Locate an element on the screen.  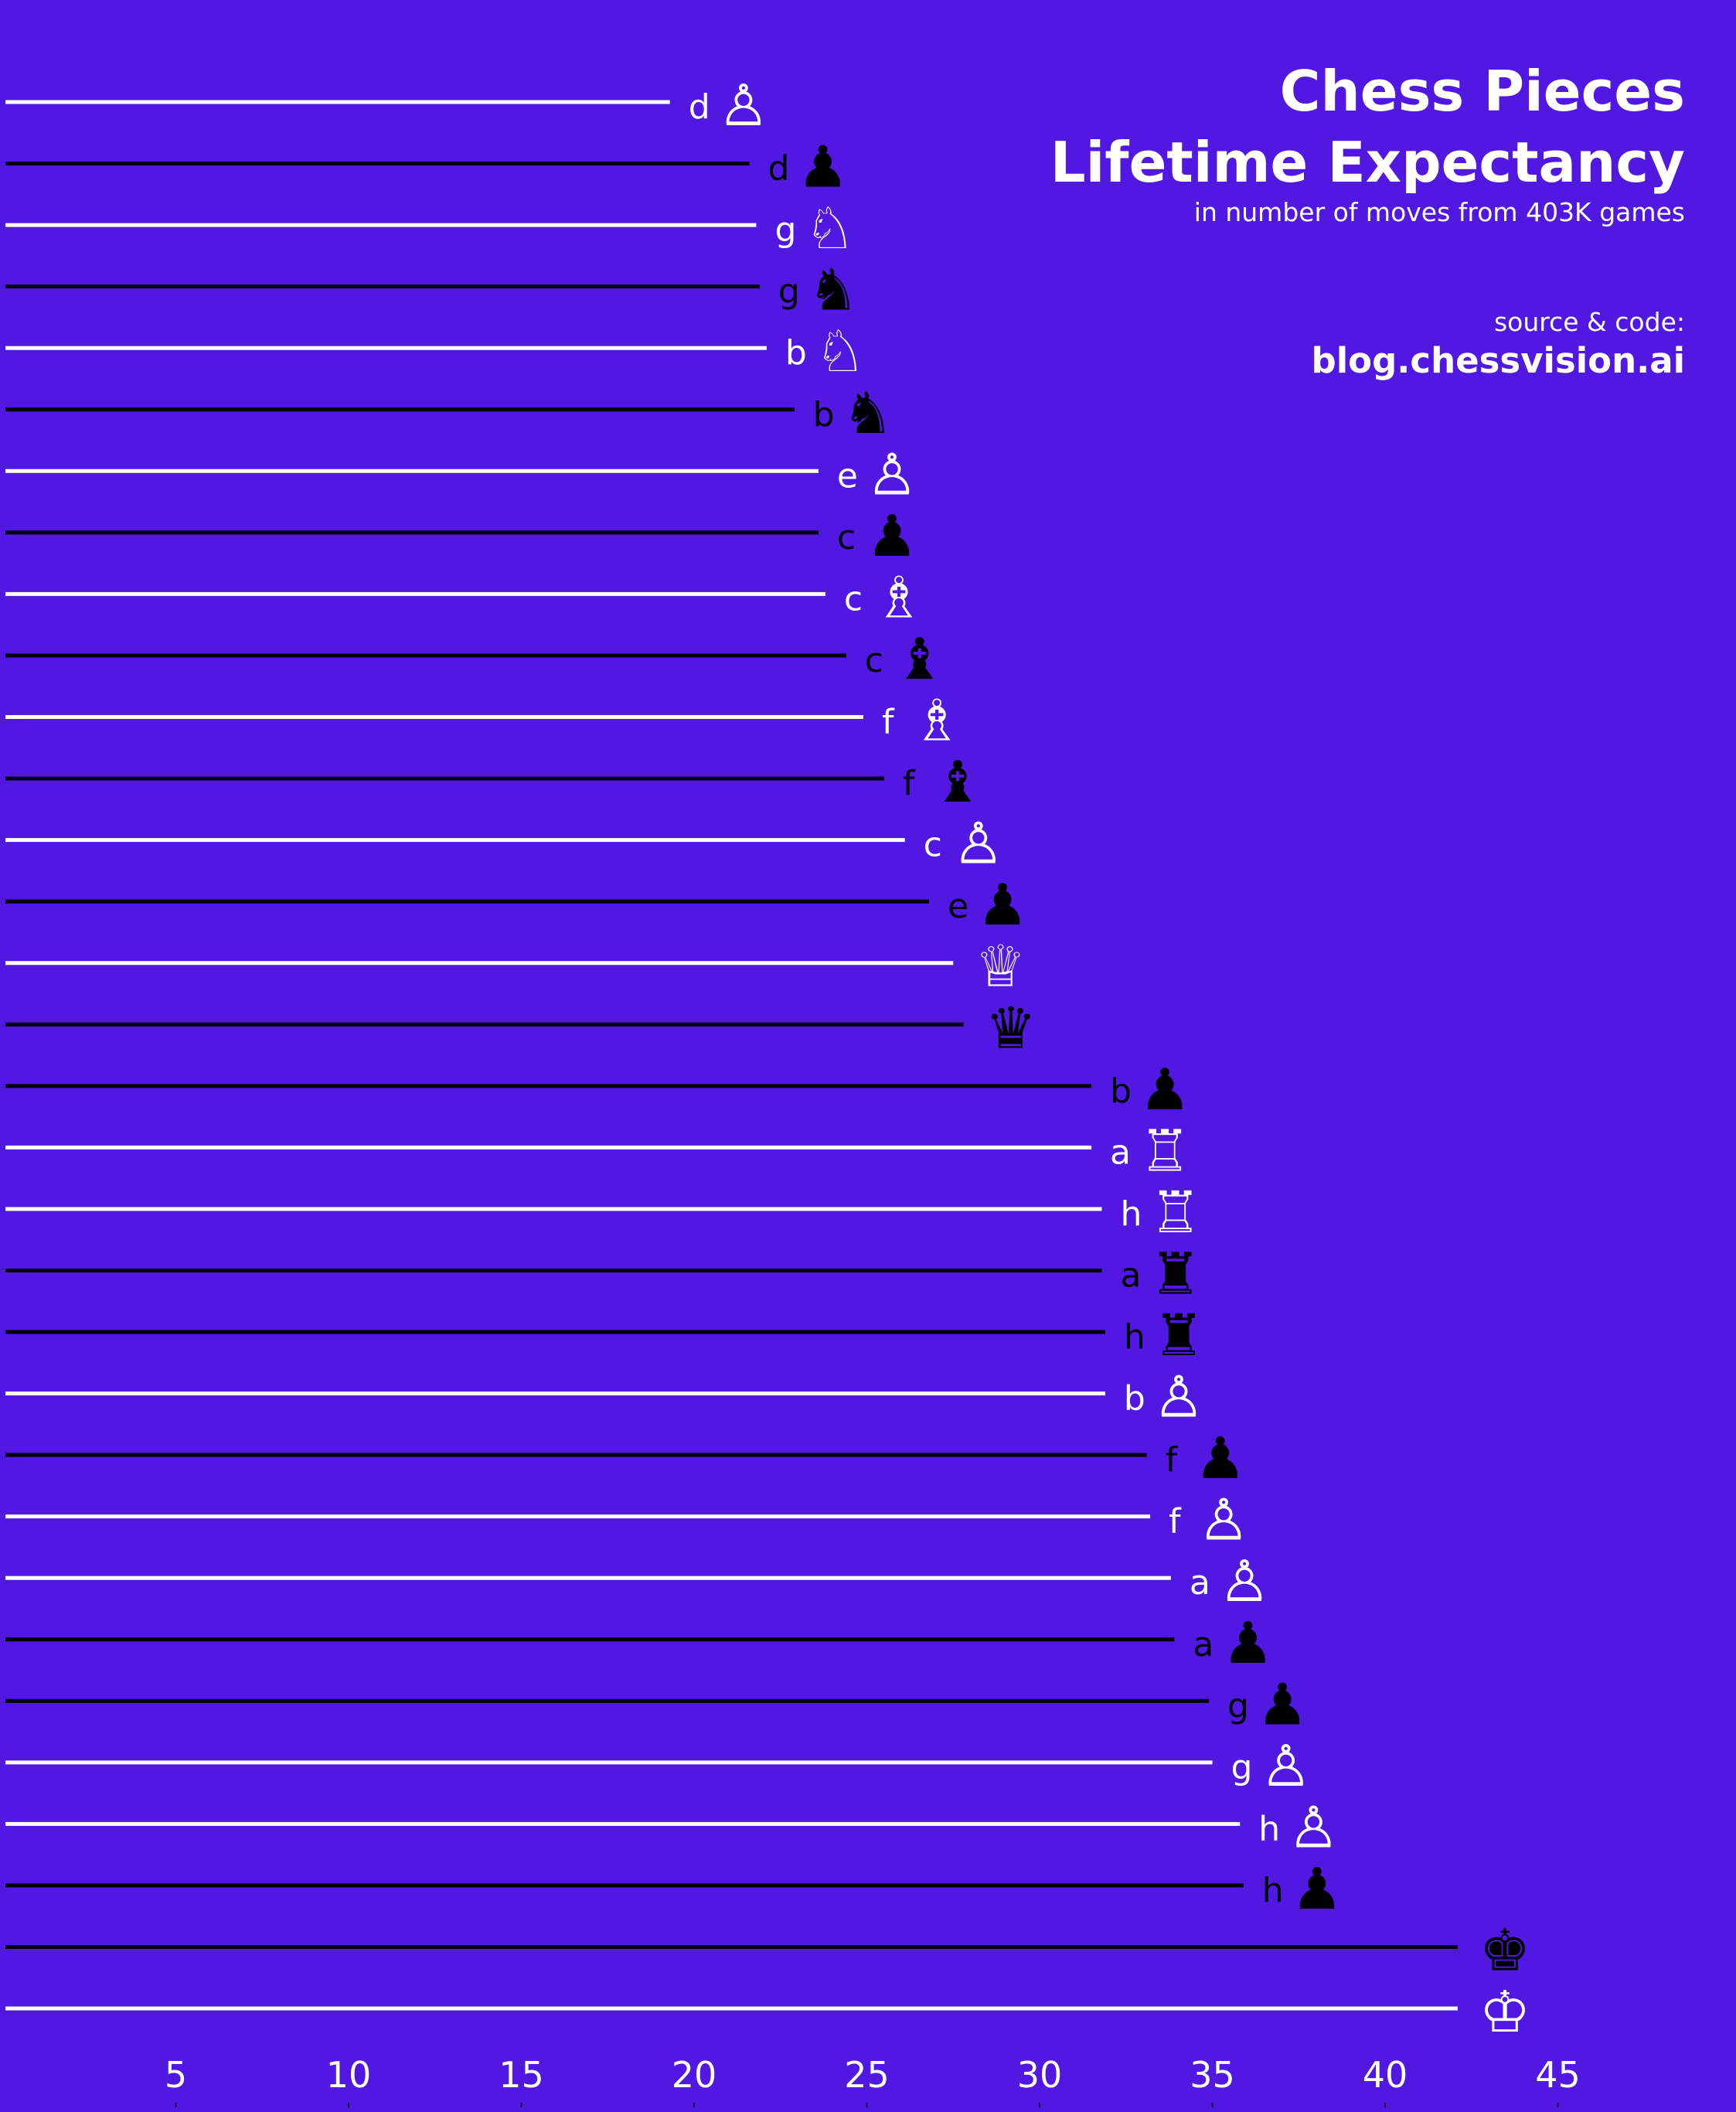
x-tick-label: 25 is located at coordinates (867, 2075).